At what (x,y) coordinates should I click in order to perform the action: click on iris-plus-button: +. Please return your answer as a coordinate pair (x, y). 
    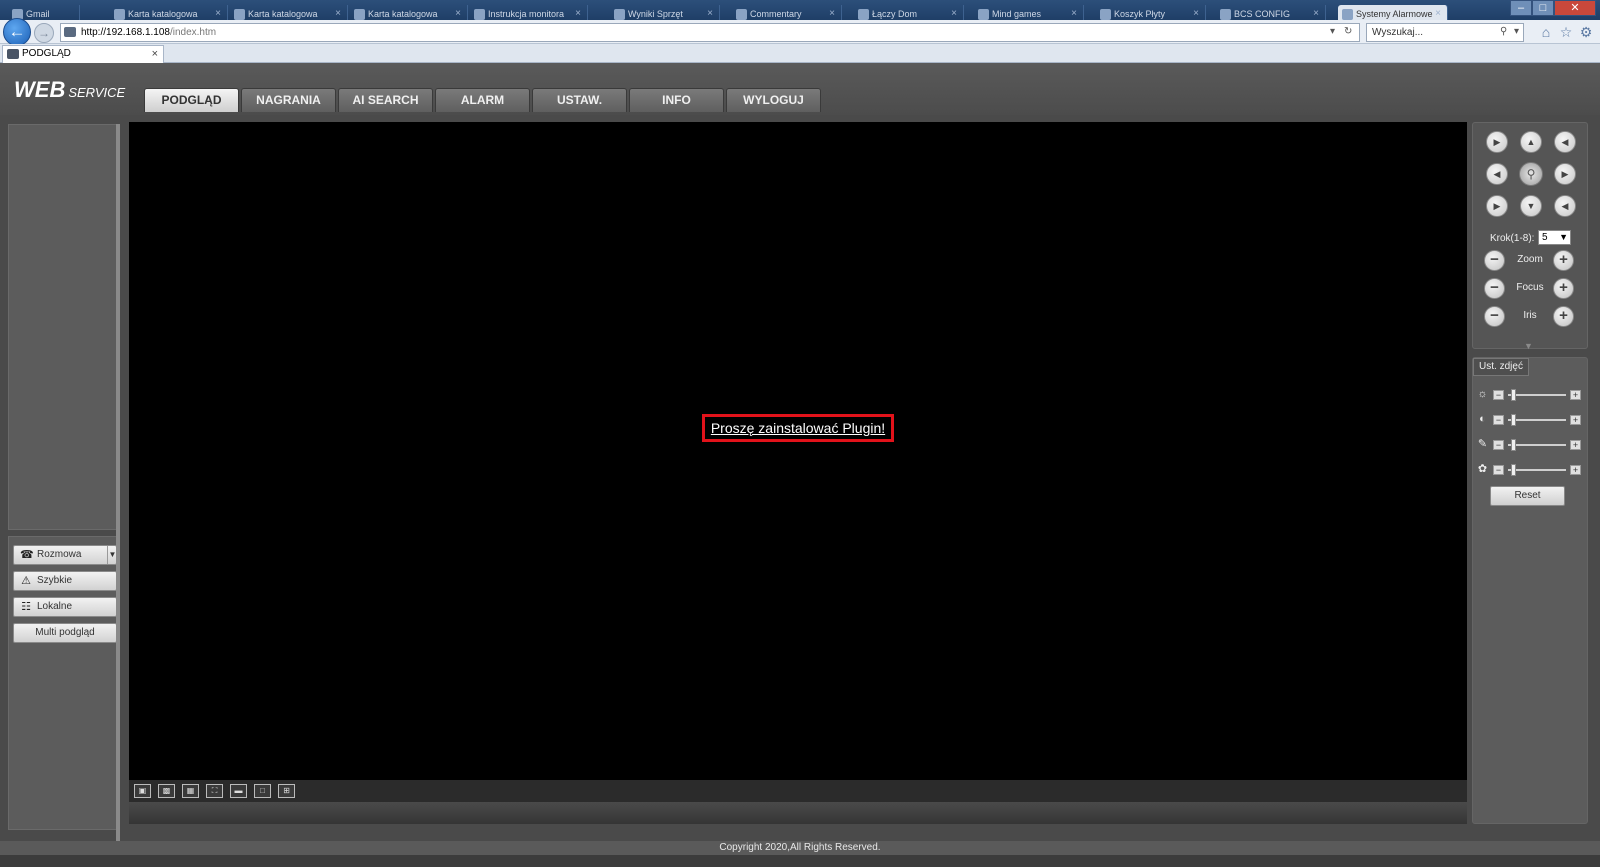
    Looking at the image, I should click on (1563, 316).